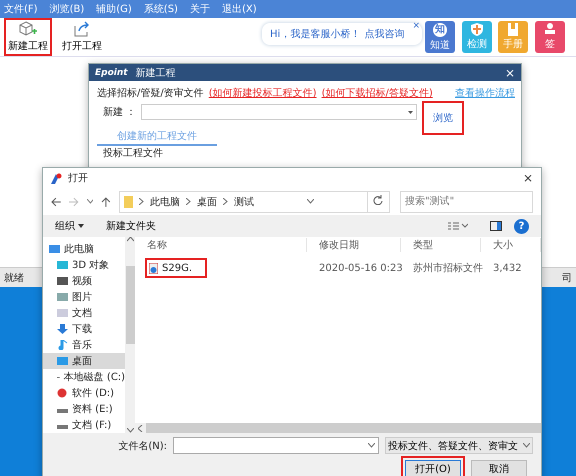 The width and height of the screenshot is (576, 476). Describe the element at coordinates (466, 201) in the screenshot. I see `search-field: 搜索"测试"` at that location.